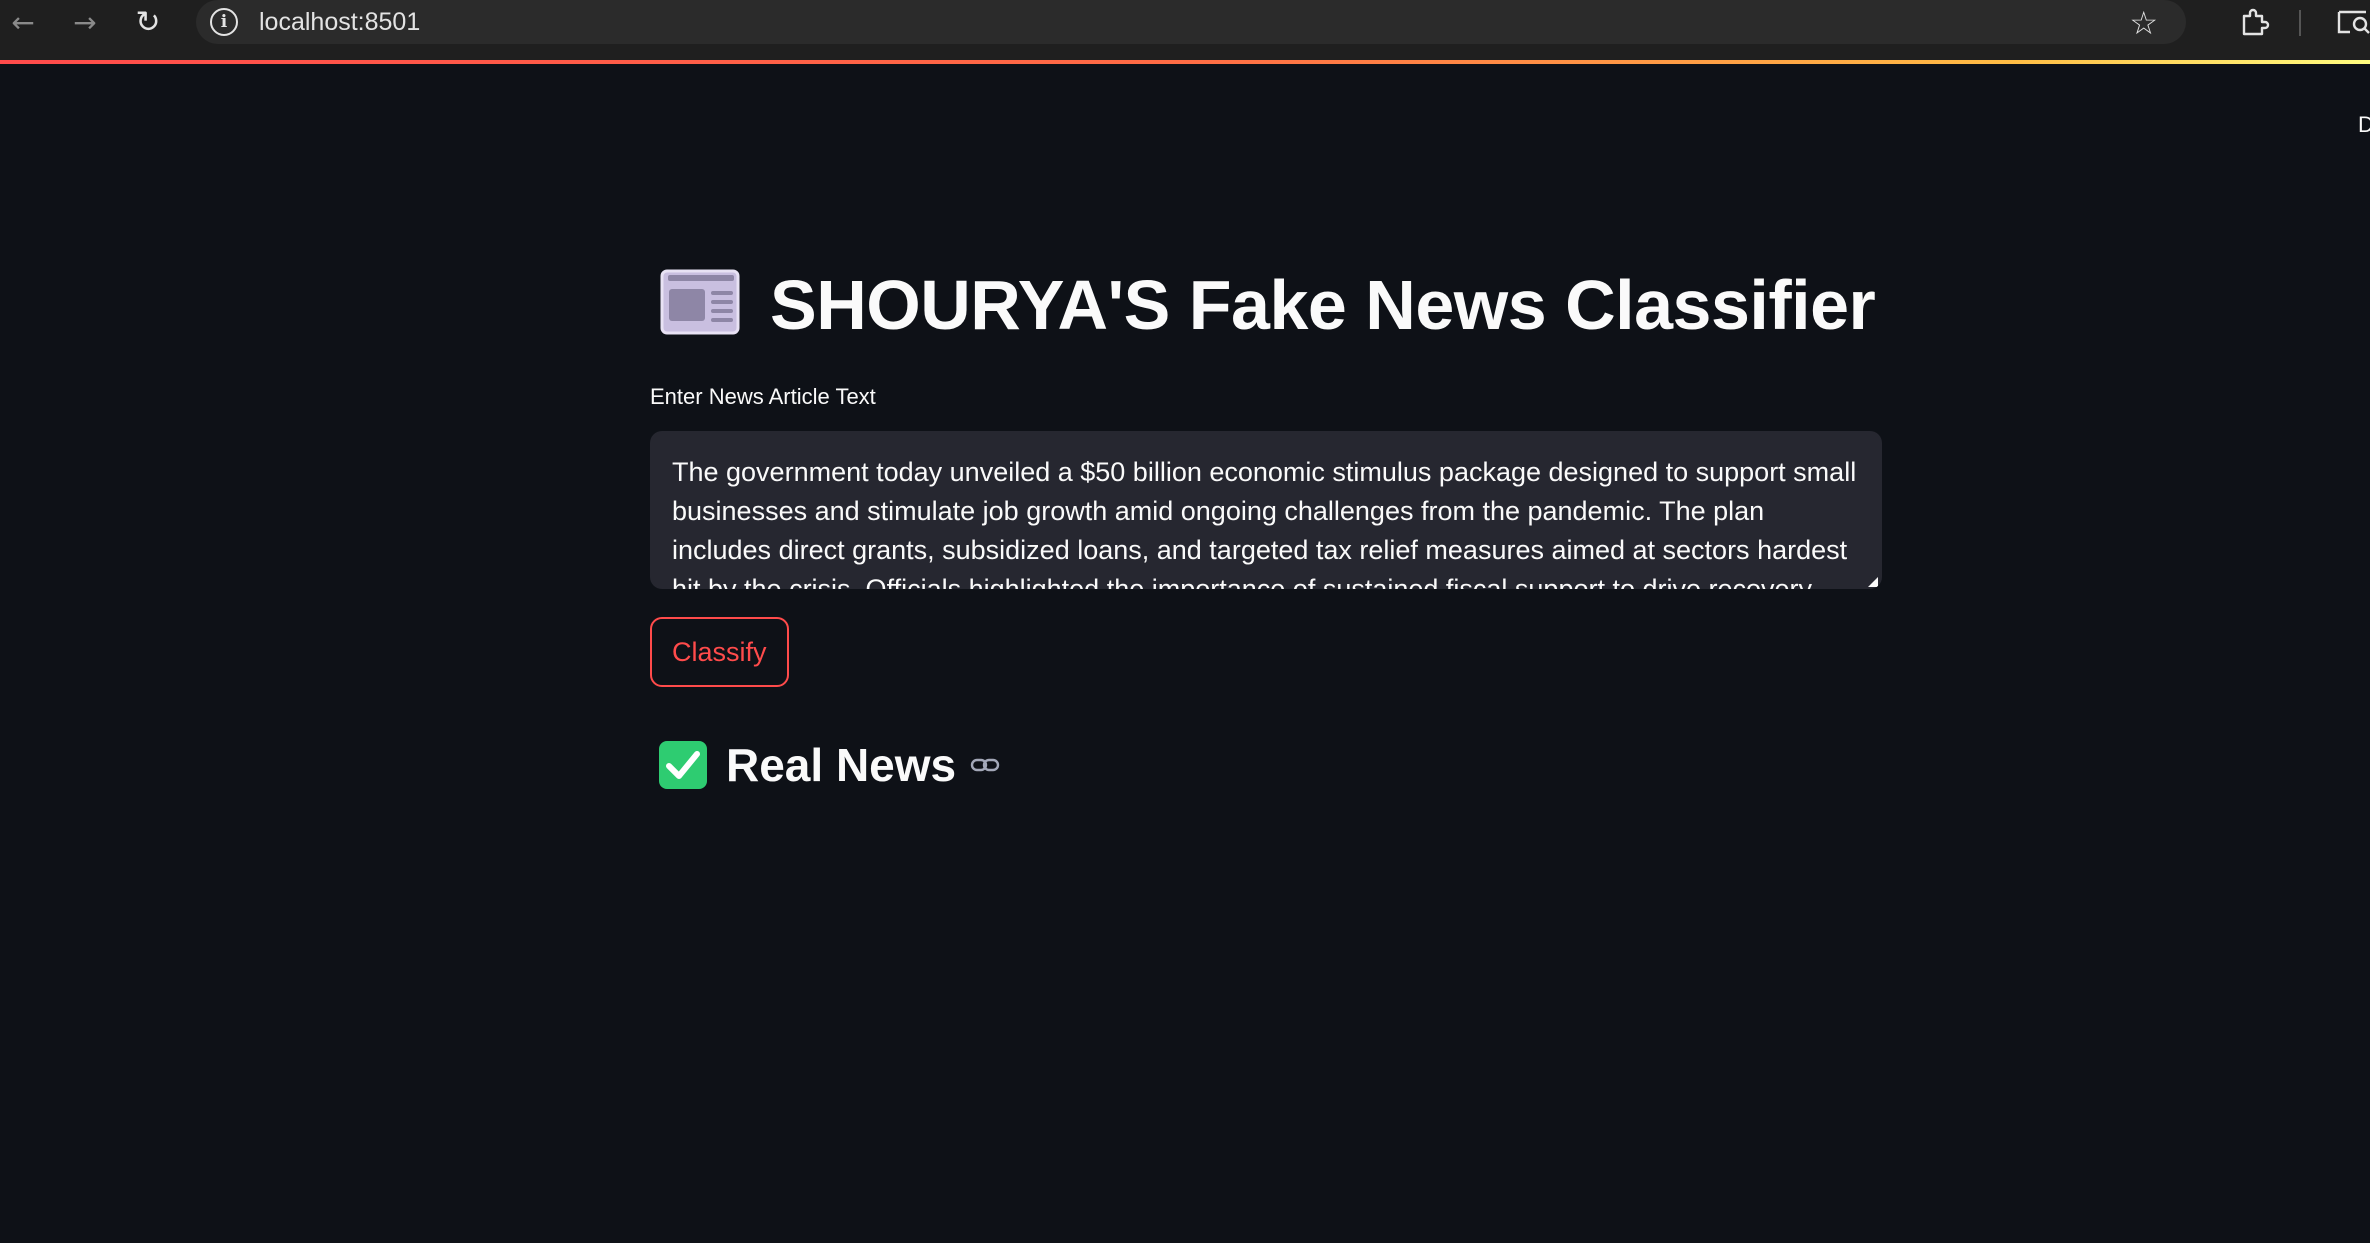 This screenshot has height=1243, width=2370. I want to click on back-button: ←, so click(23, 22).